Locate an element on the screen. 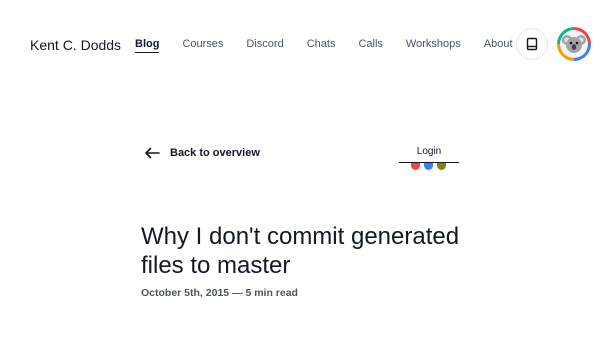 This screenshot has width=600, height=338. login-label: Login is located at coordinates (429, 151).